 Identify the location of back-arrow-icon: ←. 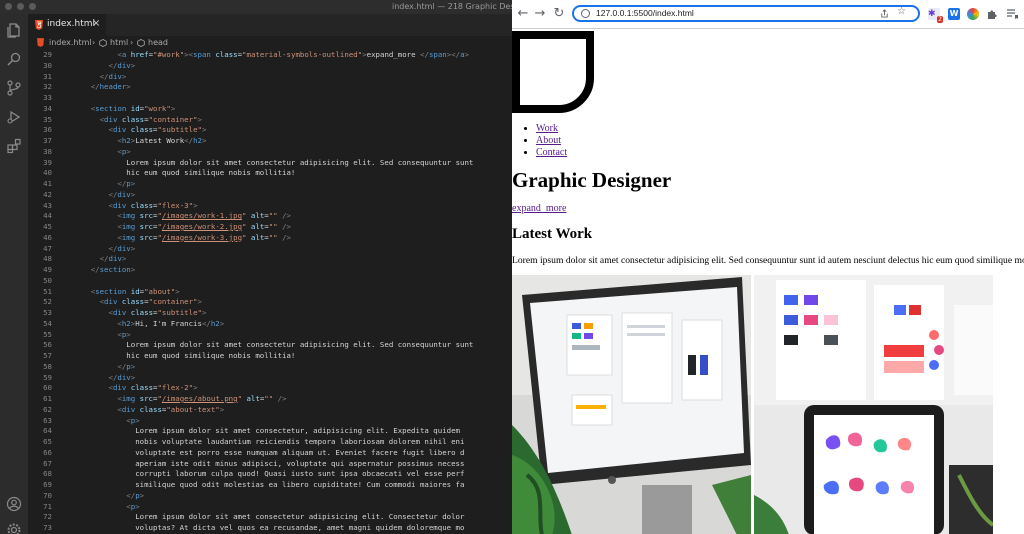
(523, 14).